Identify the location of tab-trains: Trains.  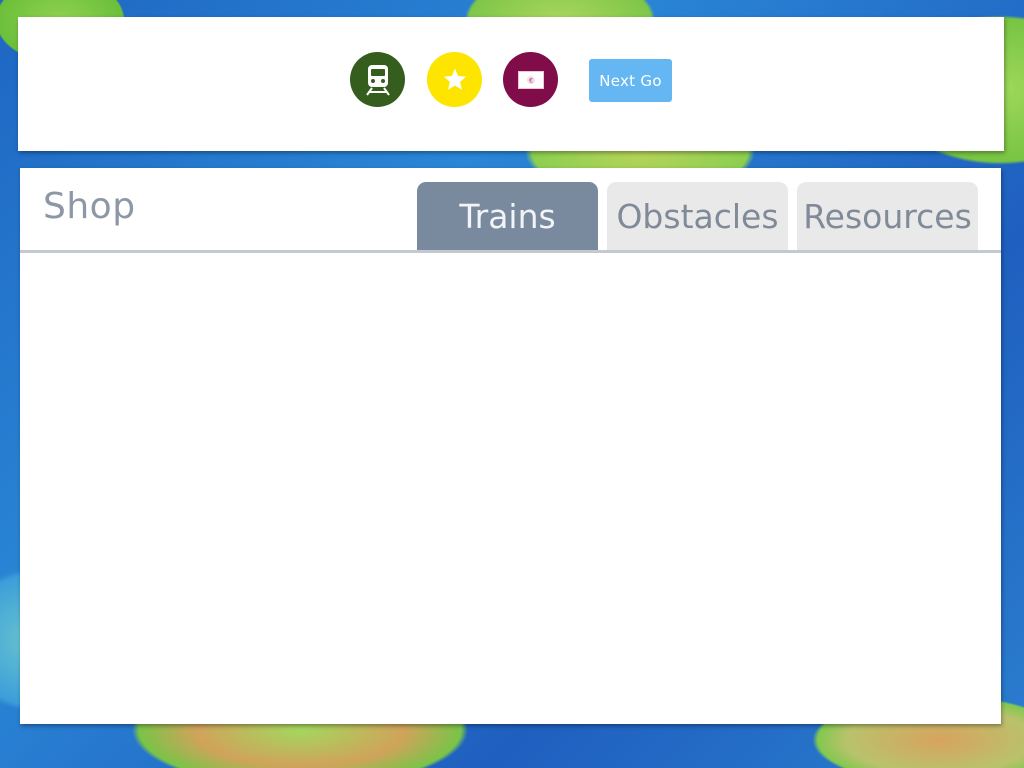
(507, 216).